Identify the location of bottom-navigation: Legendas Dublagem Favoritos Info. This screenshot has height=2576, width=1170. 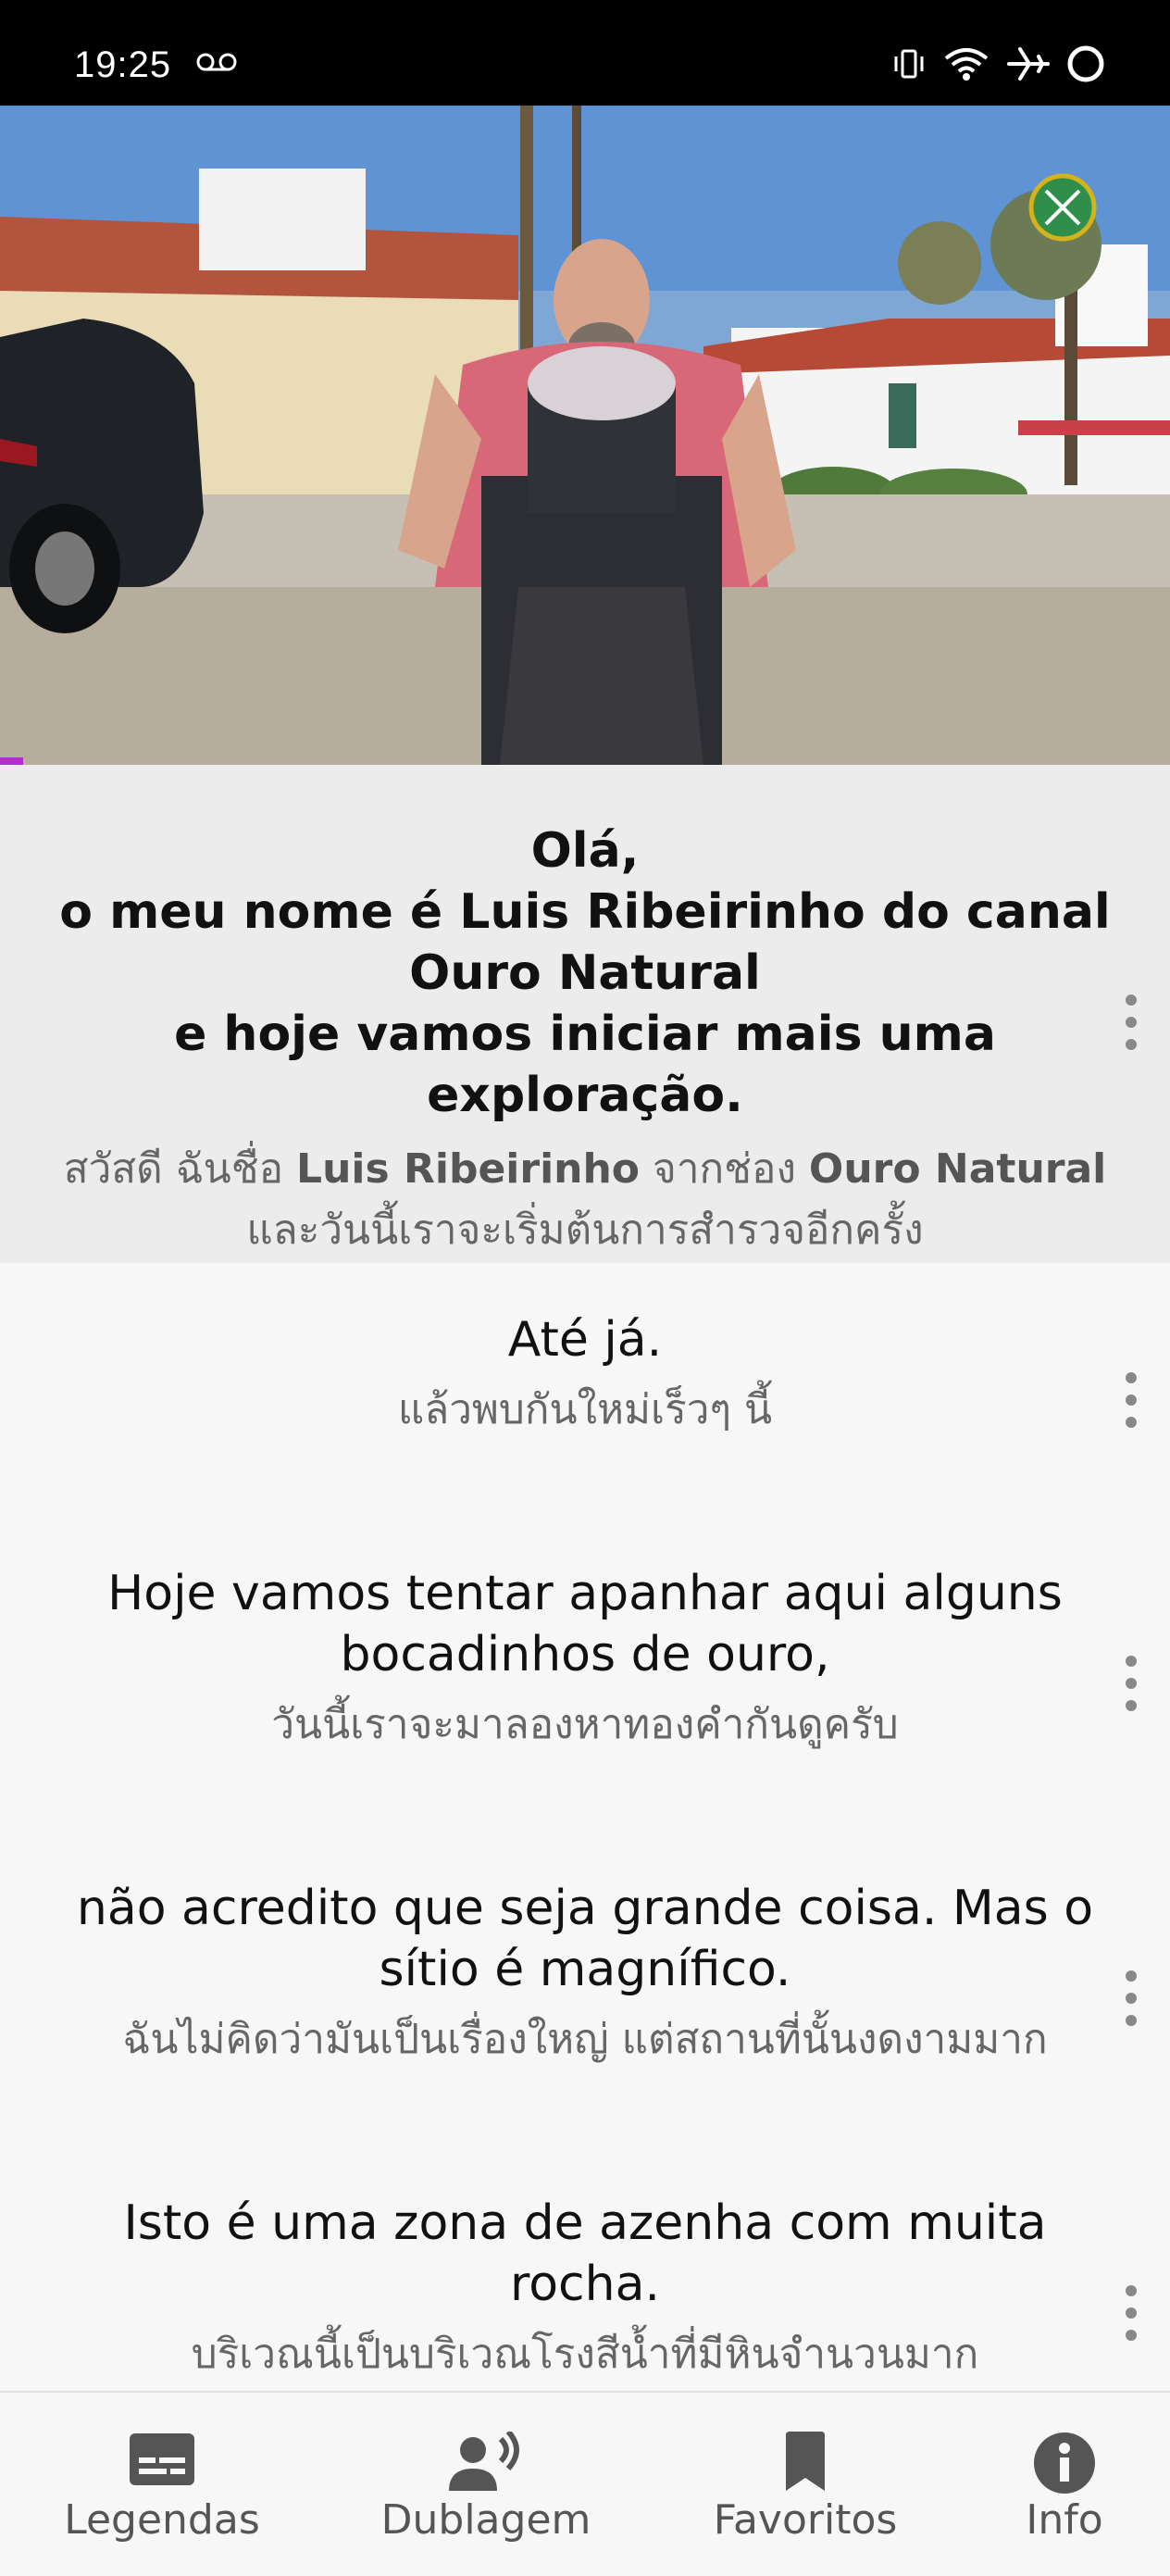
(585, 2484).